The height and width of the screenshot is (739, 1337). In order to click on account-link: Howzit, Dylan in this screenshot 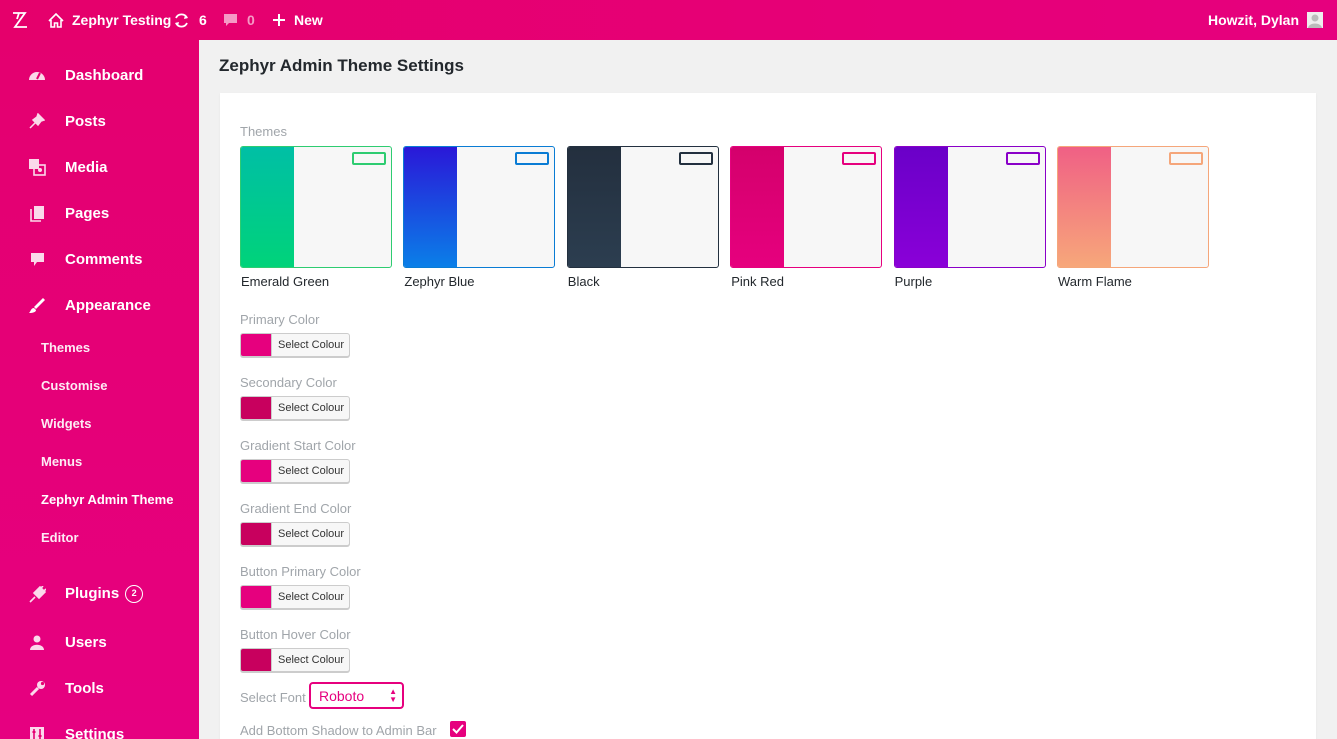, I will do `click(1265, 20)`.